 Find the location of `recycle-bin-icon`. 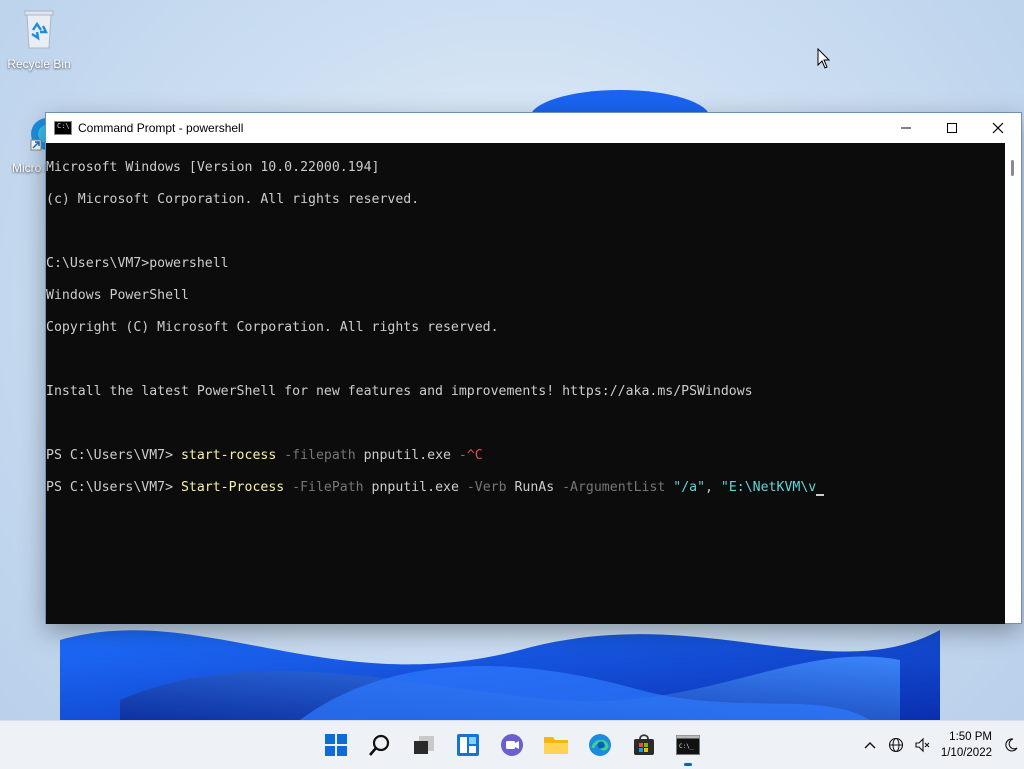

recycle-bin-icon is located at coordinates (39, 29).